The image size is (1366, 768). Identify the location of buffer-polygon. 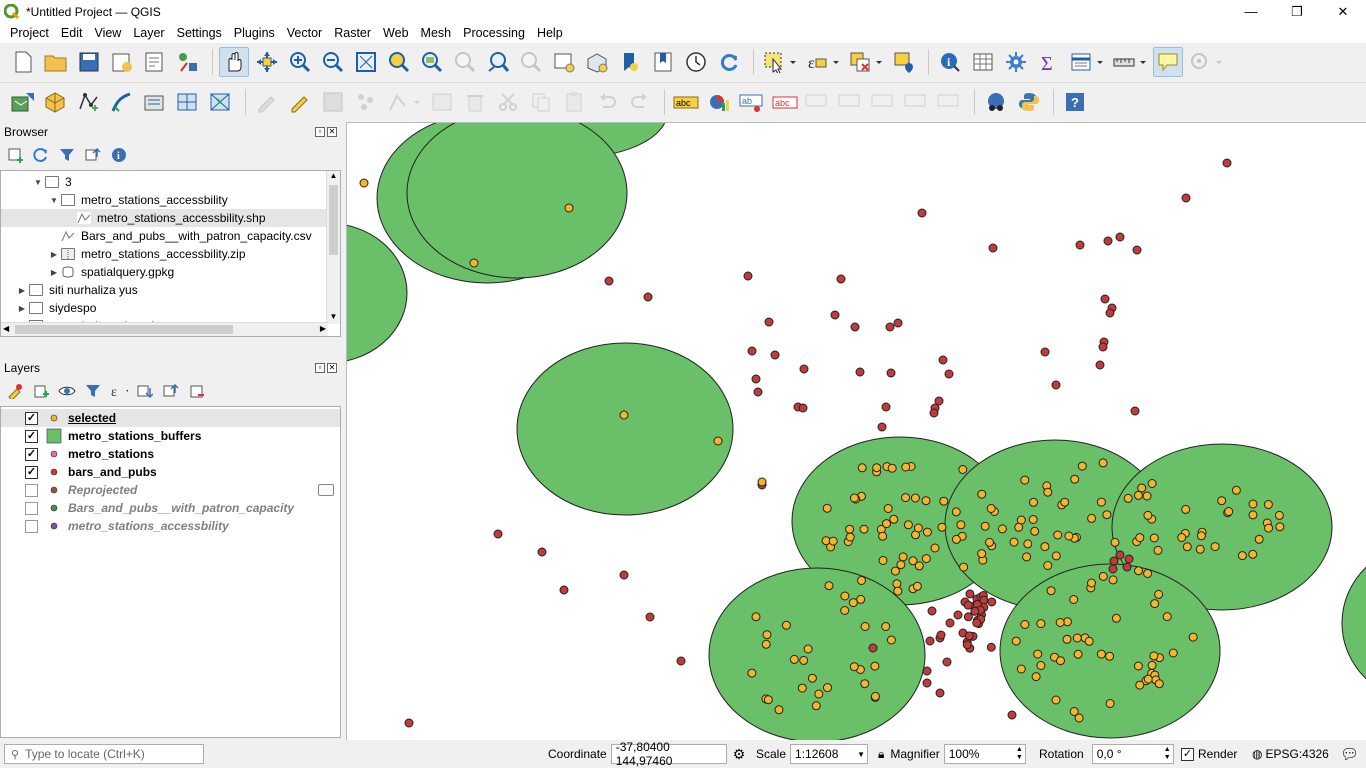
(625, 429).